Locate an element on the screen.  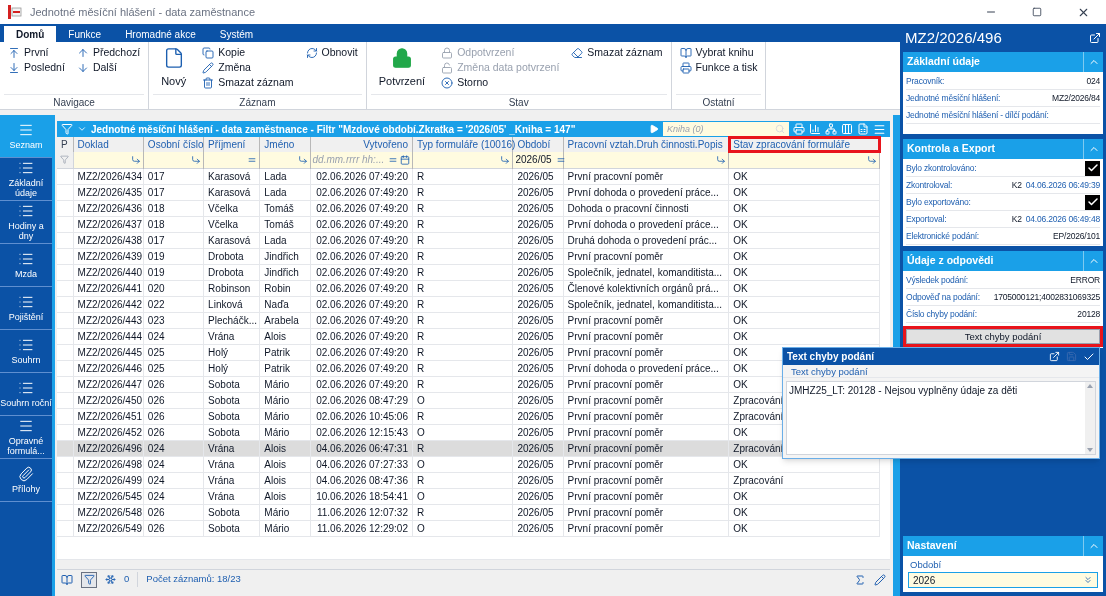
field-label: Odpověď na podání: is located at coordinates (943, 297).